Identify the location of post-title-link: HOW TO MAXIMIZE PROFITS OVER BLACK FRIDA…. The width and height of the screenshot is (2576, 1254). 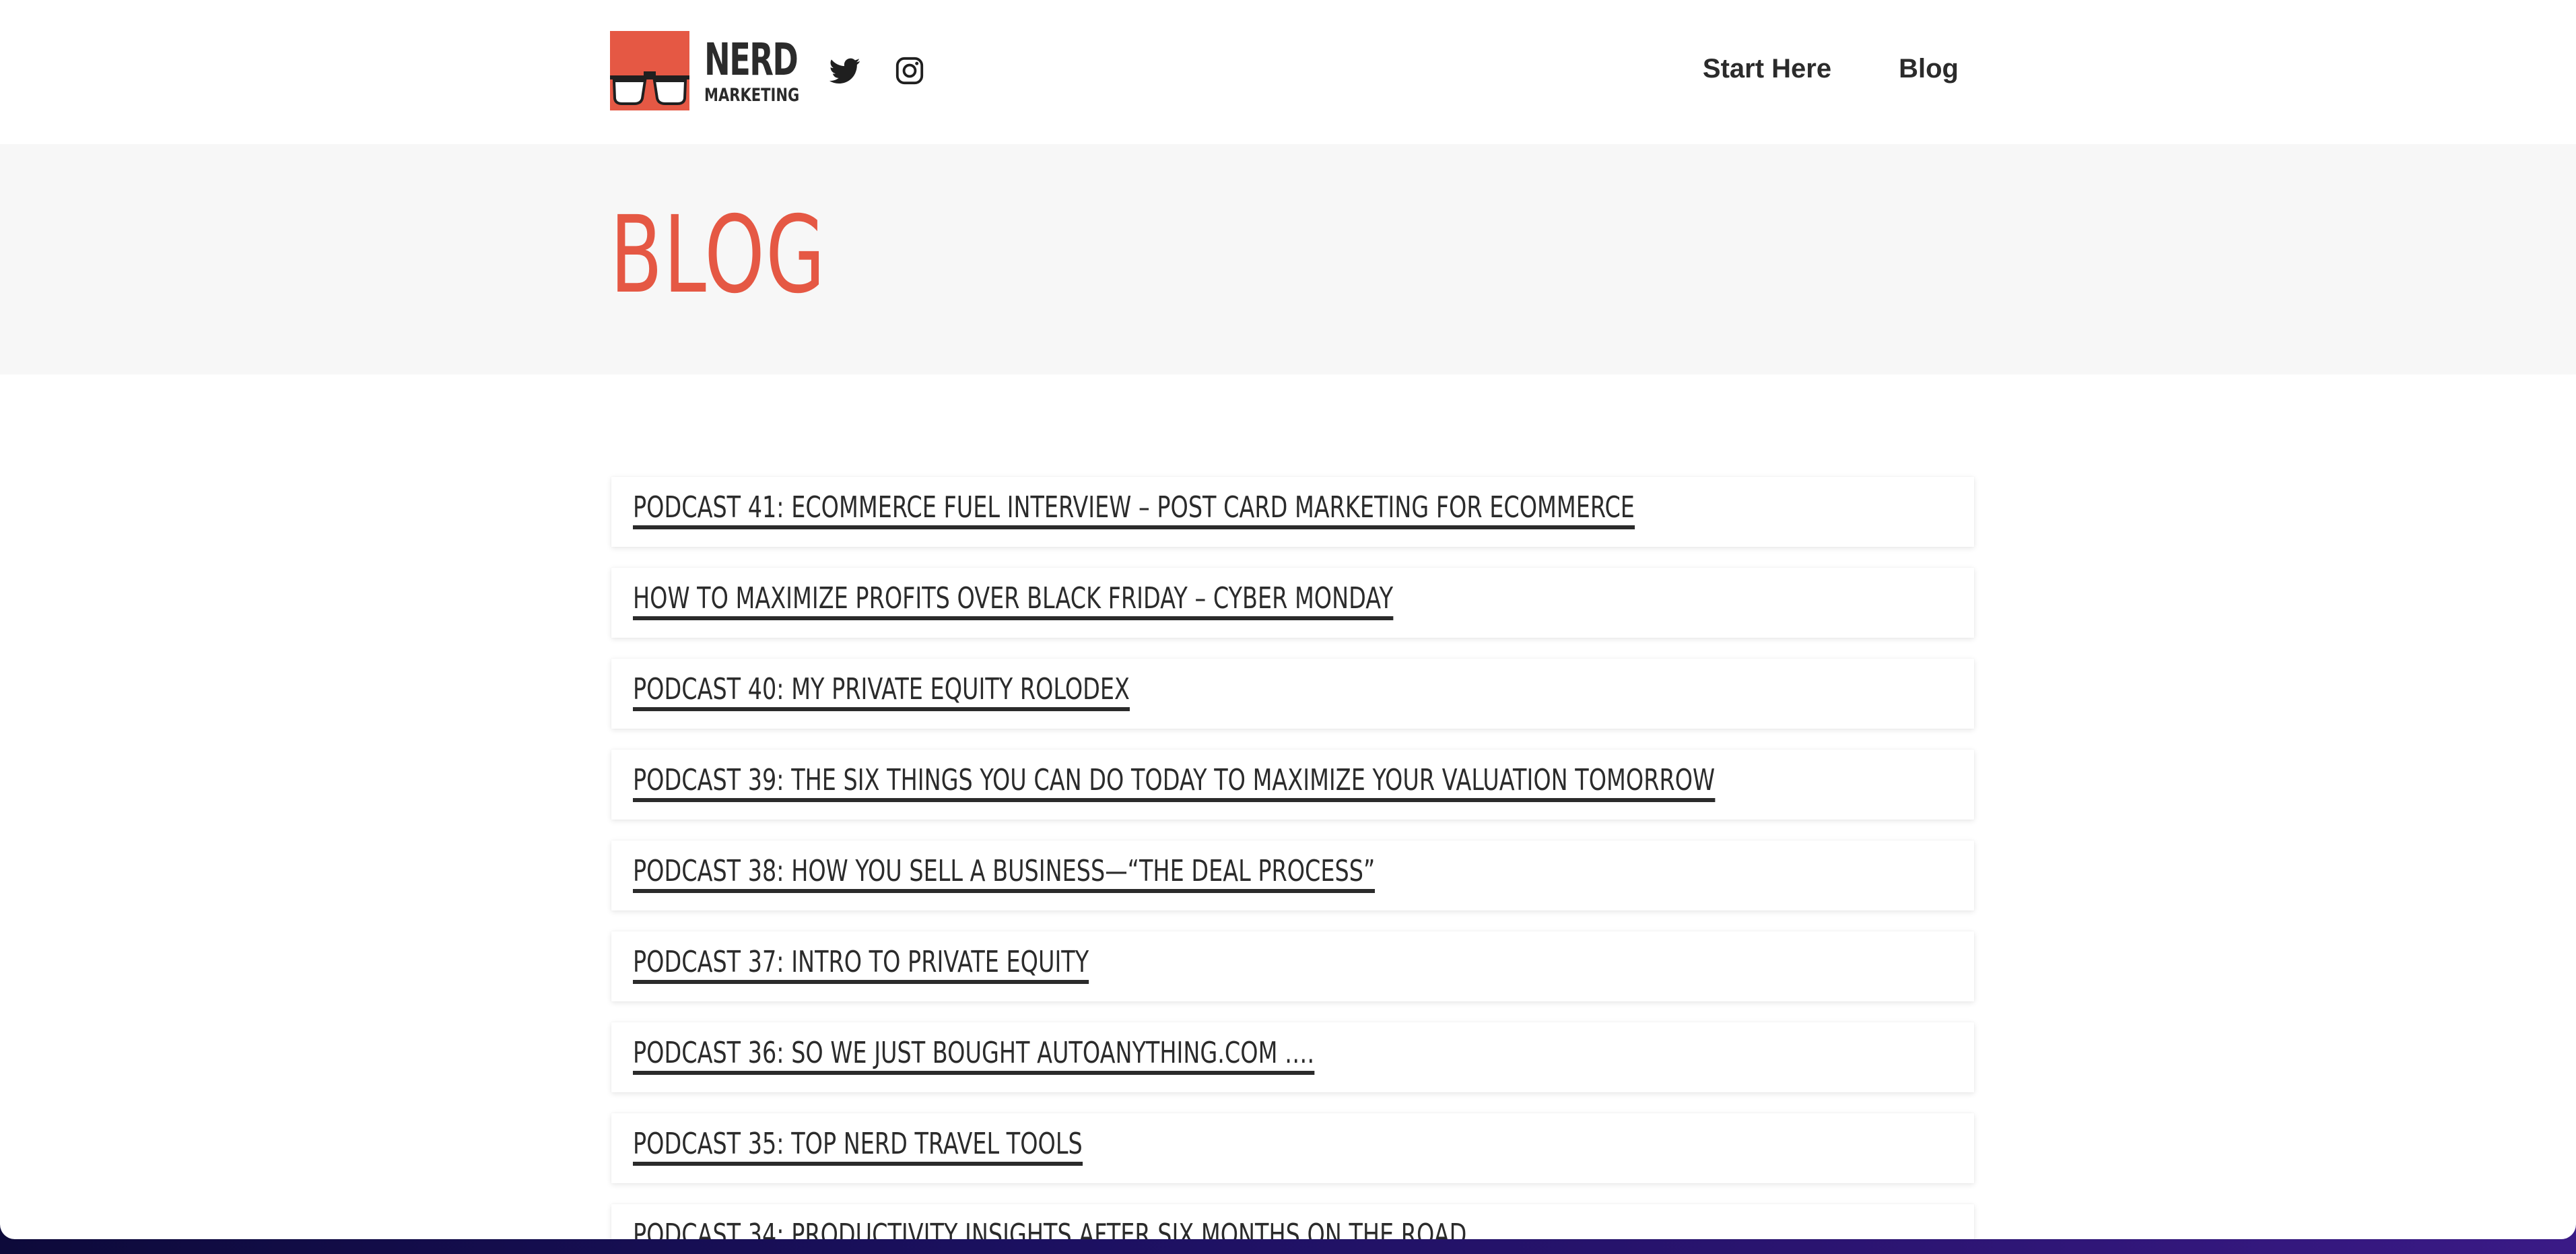
(1013, 601).